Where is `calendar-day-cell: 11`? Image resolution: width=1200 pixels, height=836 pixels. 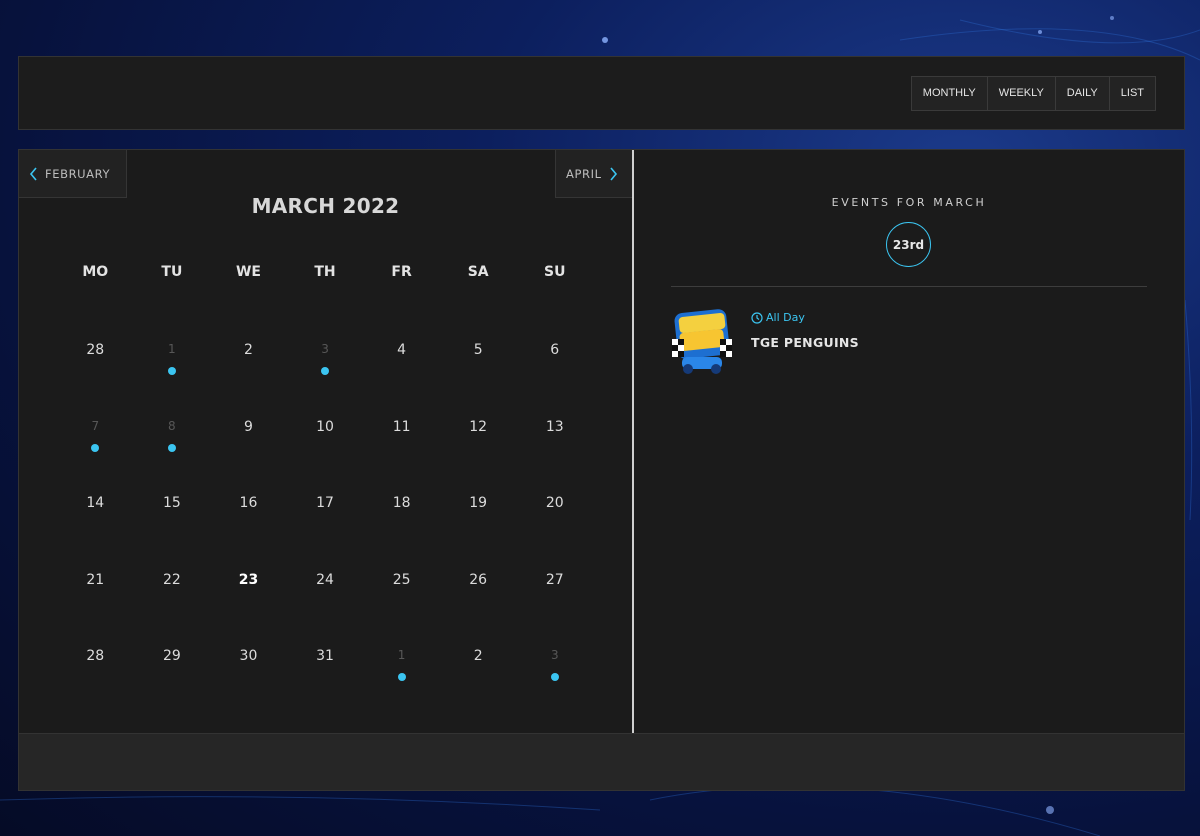 calendar-day-cell: 11 is located at coordinates (401, 425).